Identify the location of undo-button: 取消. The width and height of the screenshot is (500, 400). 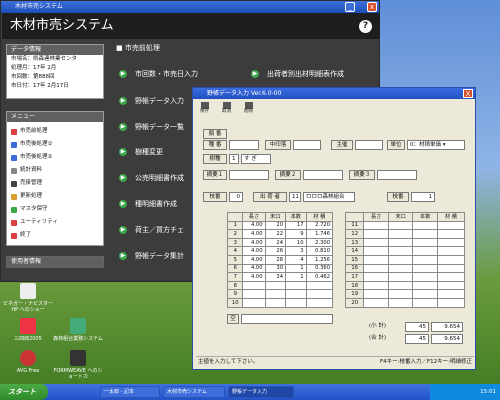
(226, 108).